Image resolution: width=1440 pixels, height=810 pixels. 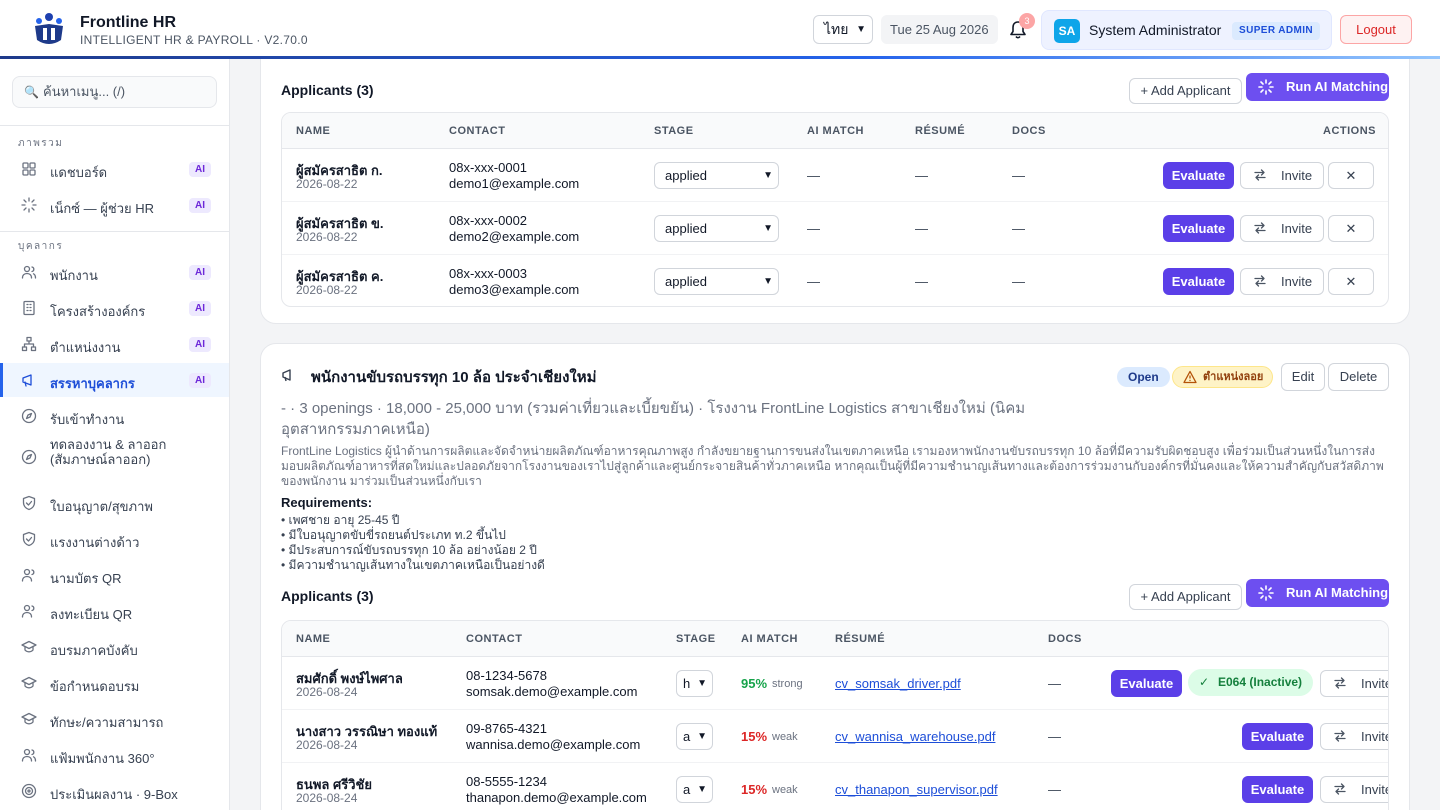 I want to click on employee-link-badge: ✓ E064 (Inactive), so click(x=1251, y=682).